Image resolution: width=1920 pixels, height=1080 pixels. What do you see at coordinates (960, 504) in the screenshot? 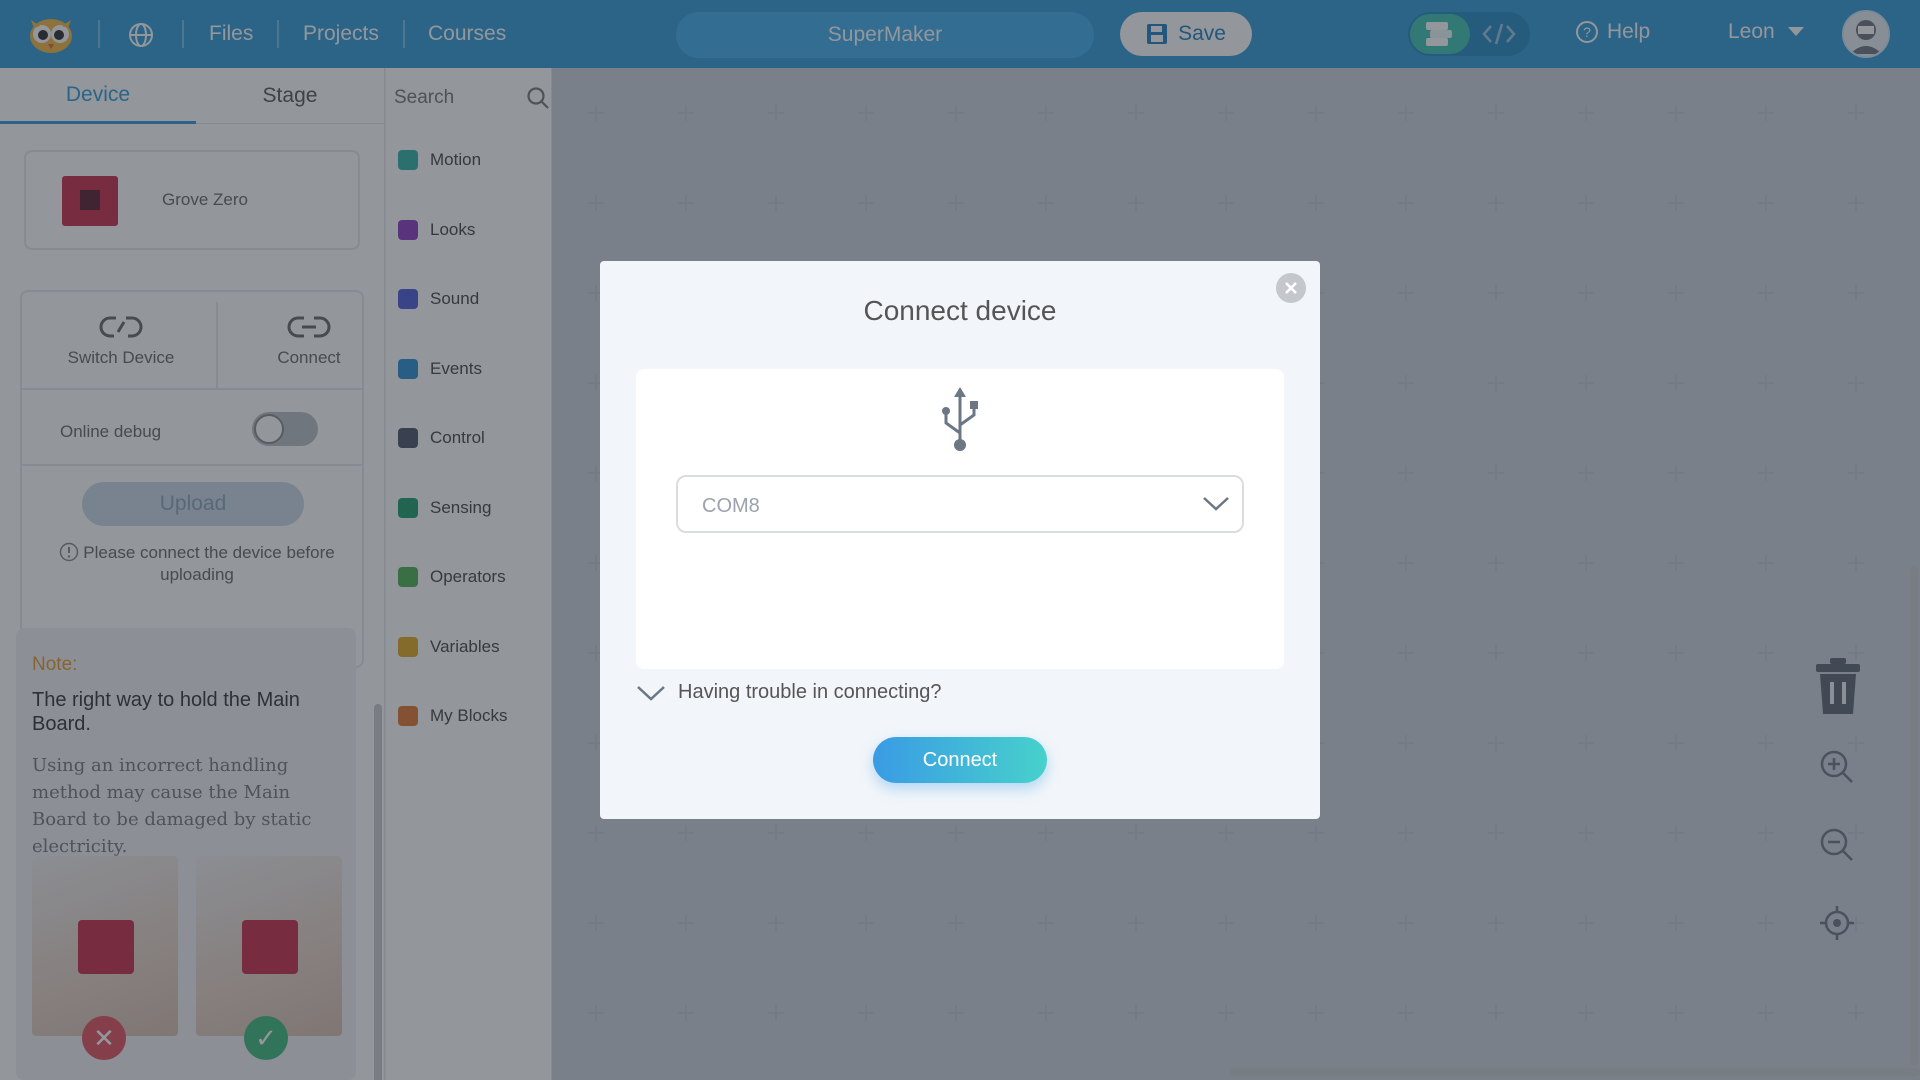
I see `port-select: COM8` at bounding box center [960, 504].